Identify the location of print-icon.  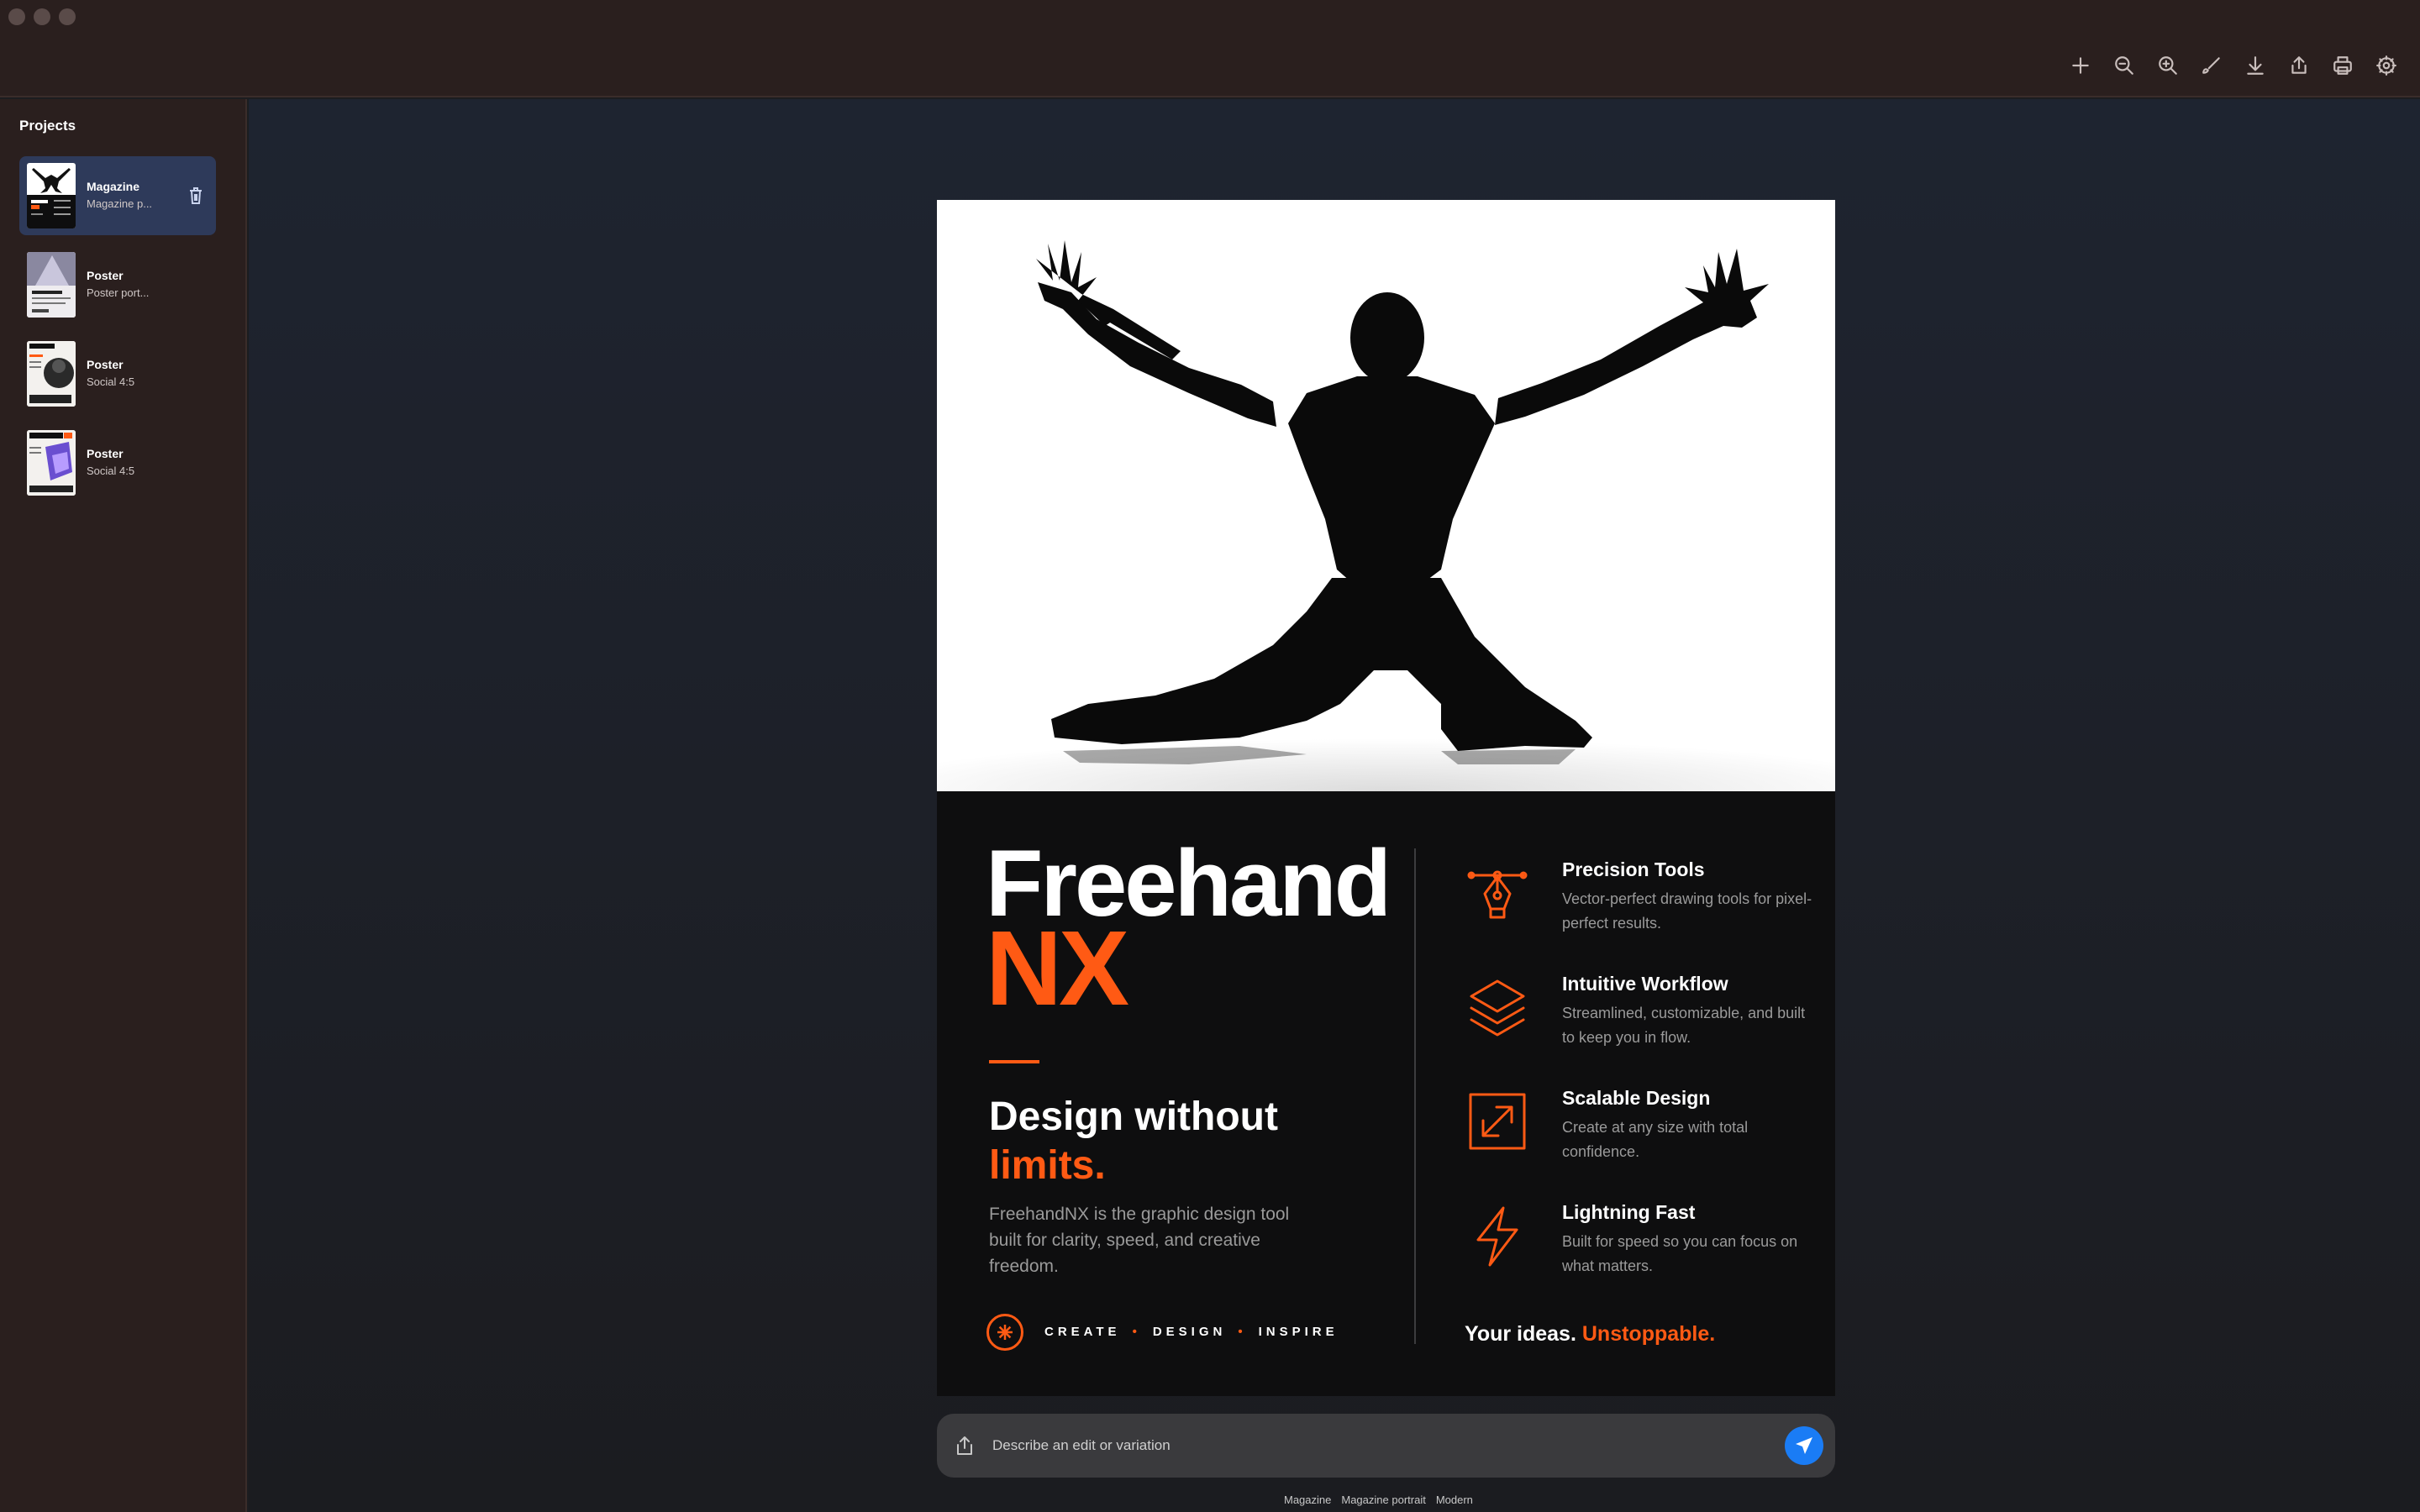
(2342, 65).